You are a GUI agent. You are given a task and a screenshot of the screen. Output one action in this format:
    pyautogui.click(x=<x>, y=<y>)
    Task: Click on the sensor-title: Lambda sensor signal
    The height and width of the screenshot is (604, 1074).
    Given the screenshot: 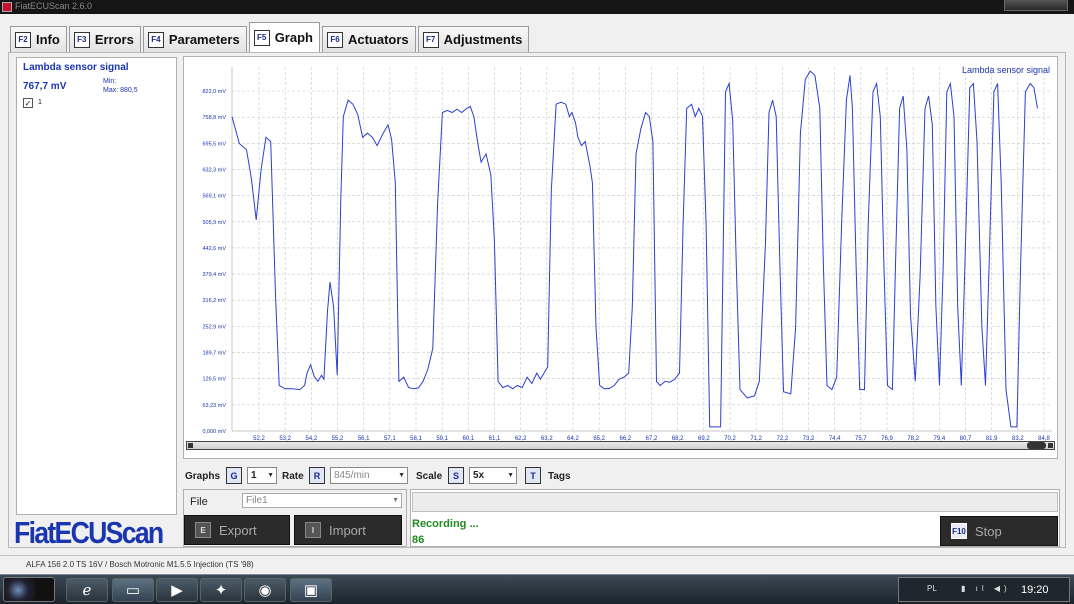 What is the action you would take?
    pyautogui.click(x=76, y=67)
    